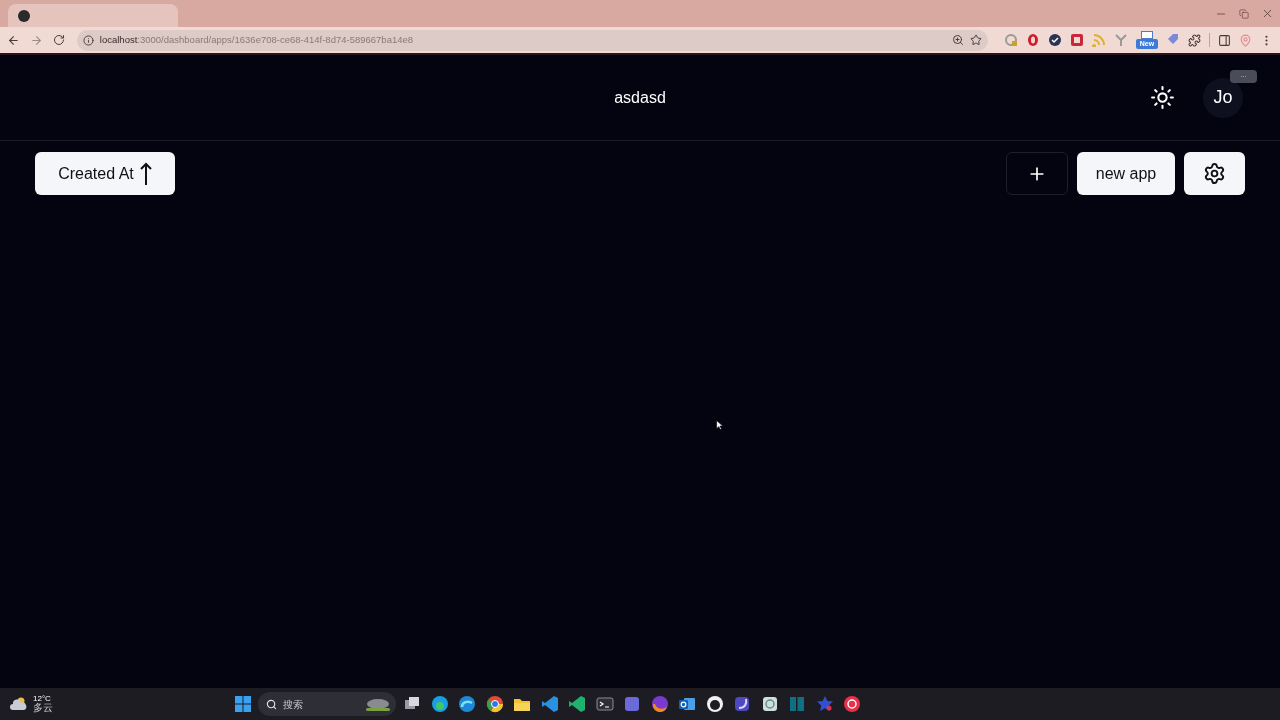 The height and width of the screenshot is (720, 1280). I want to click on search-placeholder: 搜索, so click(293, 704).